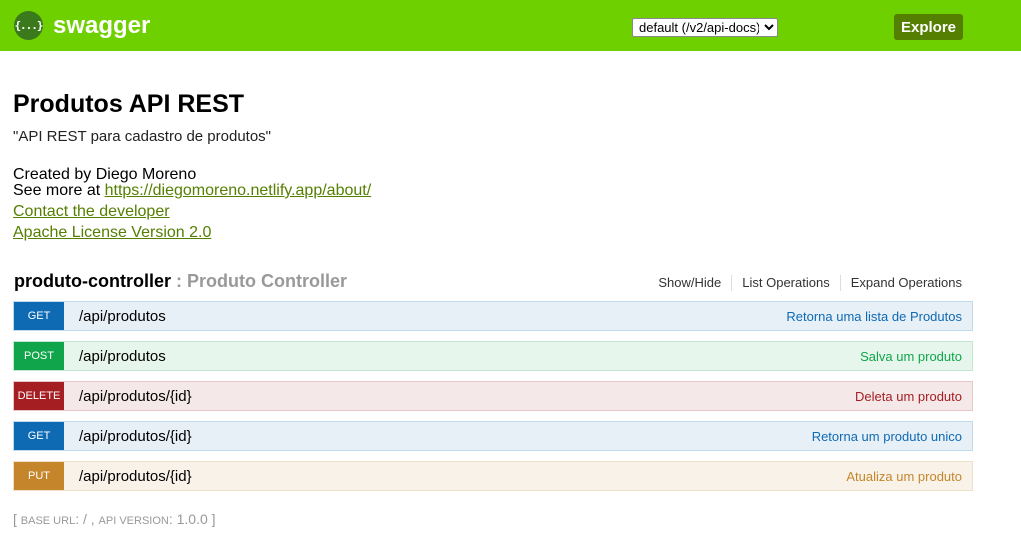  What do you see at coordinates (133, 521) in the screenshot?
I see `api-version-label: api version` at bounding box center [133, 521].